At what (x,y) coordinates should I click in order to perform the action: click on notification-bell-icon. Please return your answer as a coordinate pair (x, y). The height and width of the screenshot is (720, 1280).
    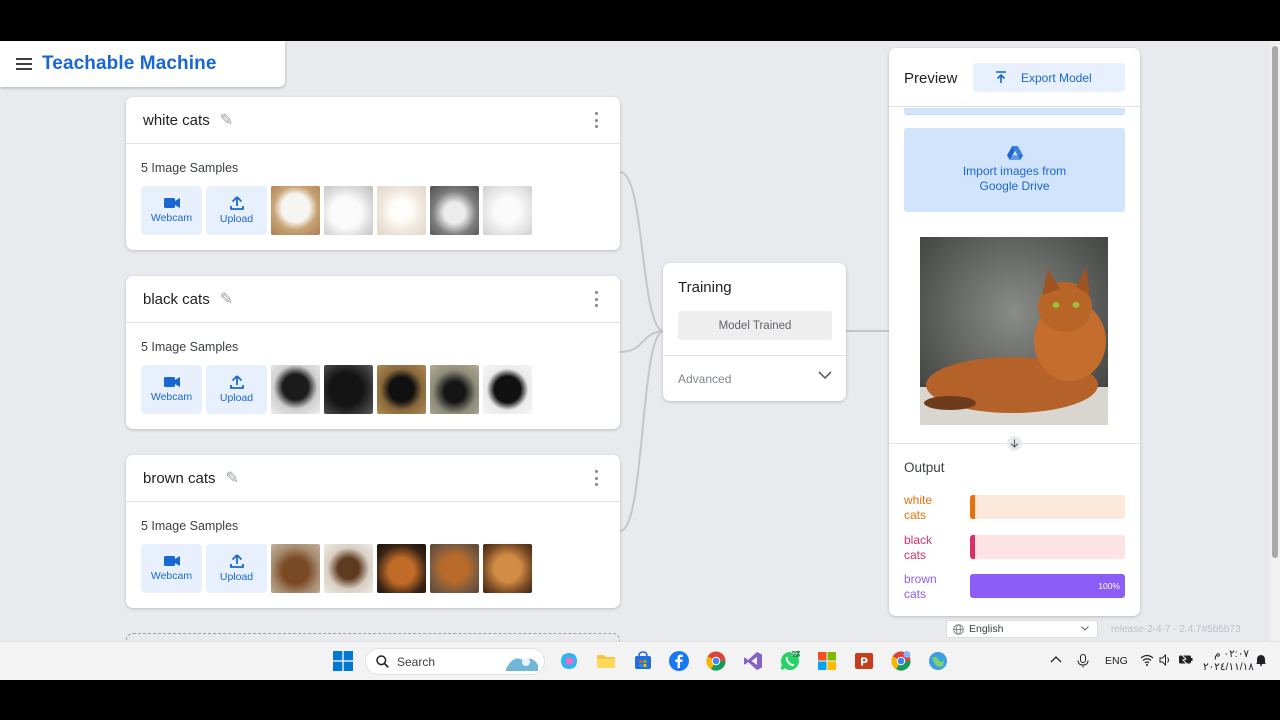
    Looking at the image, I should click on (1261, 660).